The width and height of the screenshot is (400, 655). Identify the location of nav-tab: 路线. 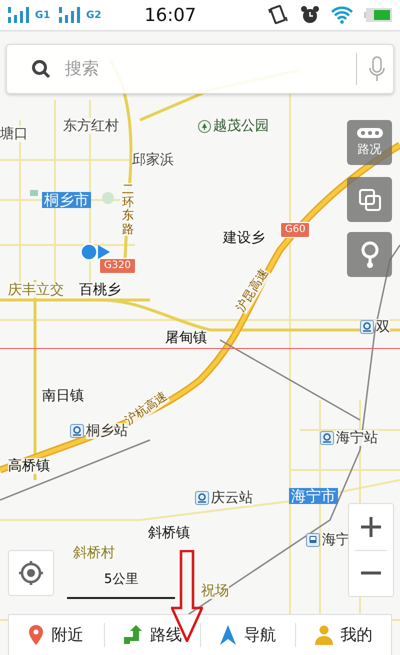
(152, 635).